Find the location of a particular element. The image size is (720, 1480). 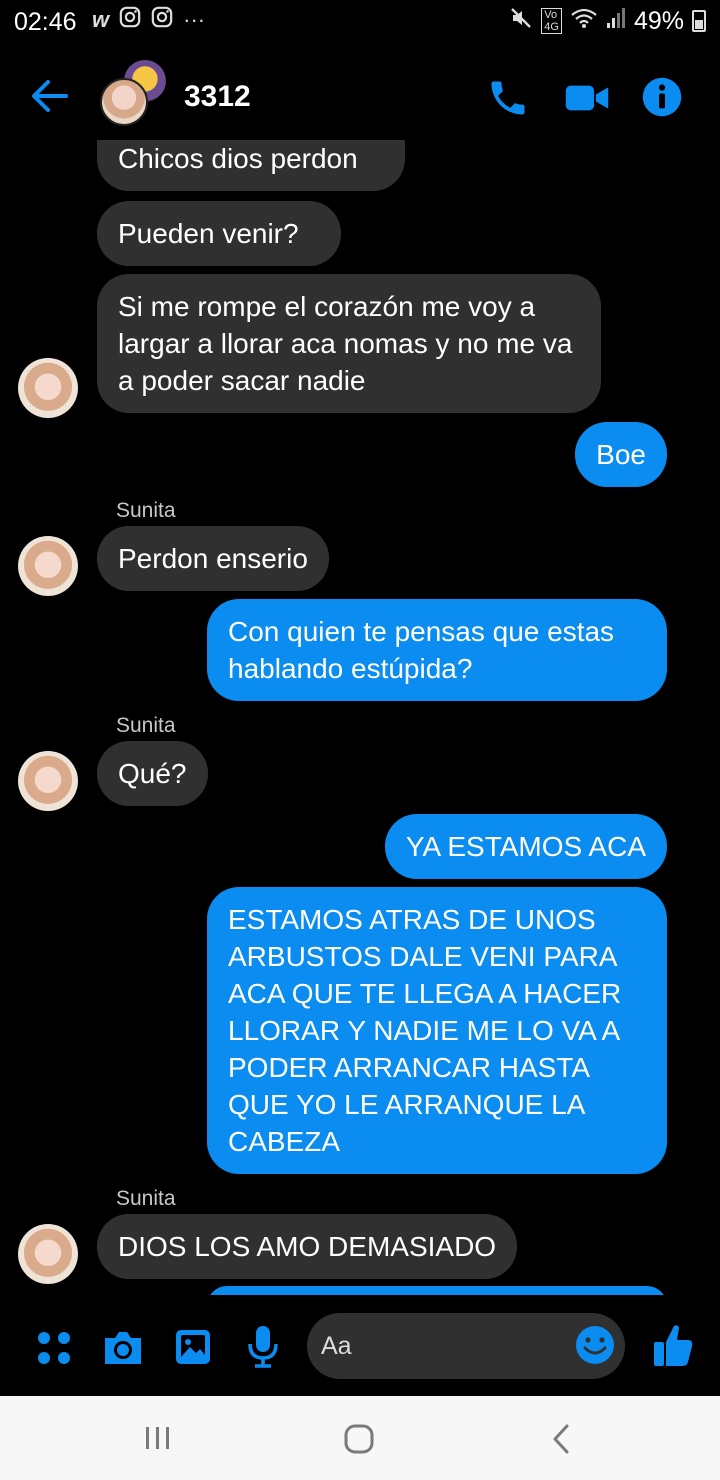

battery-icon is located at coordinates (699, 21).